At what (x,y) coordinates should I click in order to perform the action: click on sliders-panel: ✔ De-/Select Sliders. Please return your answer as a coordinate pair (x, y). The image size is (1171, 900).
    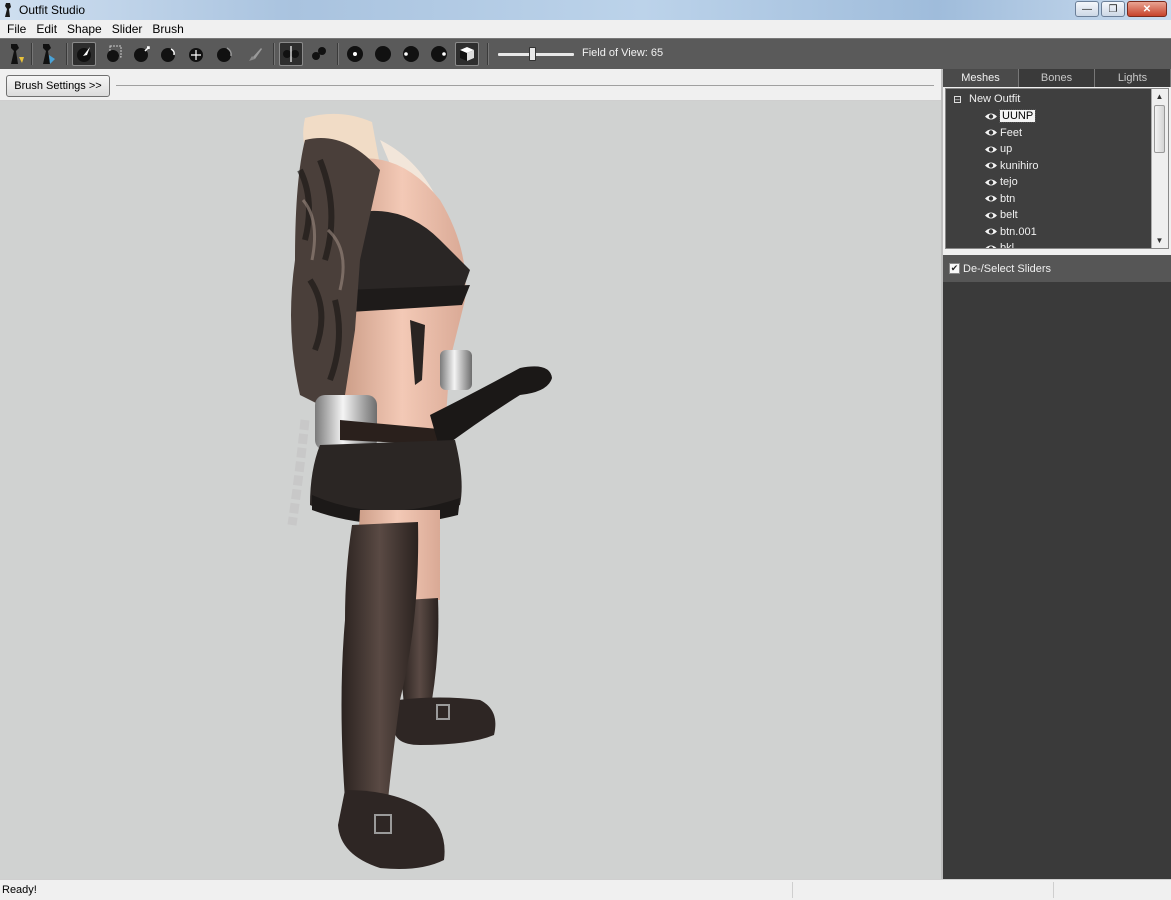
    Looking at the image, I should click on (1057, 567).